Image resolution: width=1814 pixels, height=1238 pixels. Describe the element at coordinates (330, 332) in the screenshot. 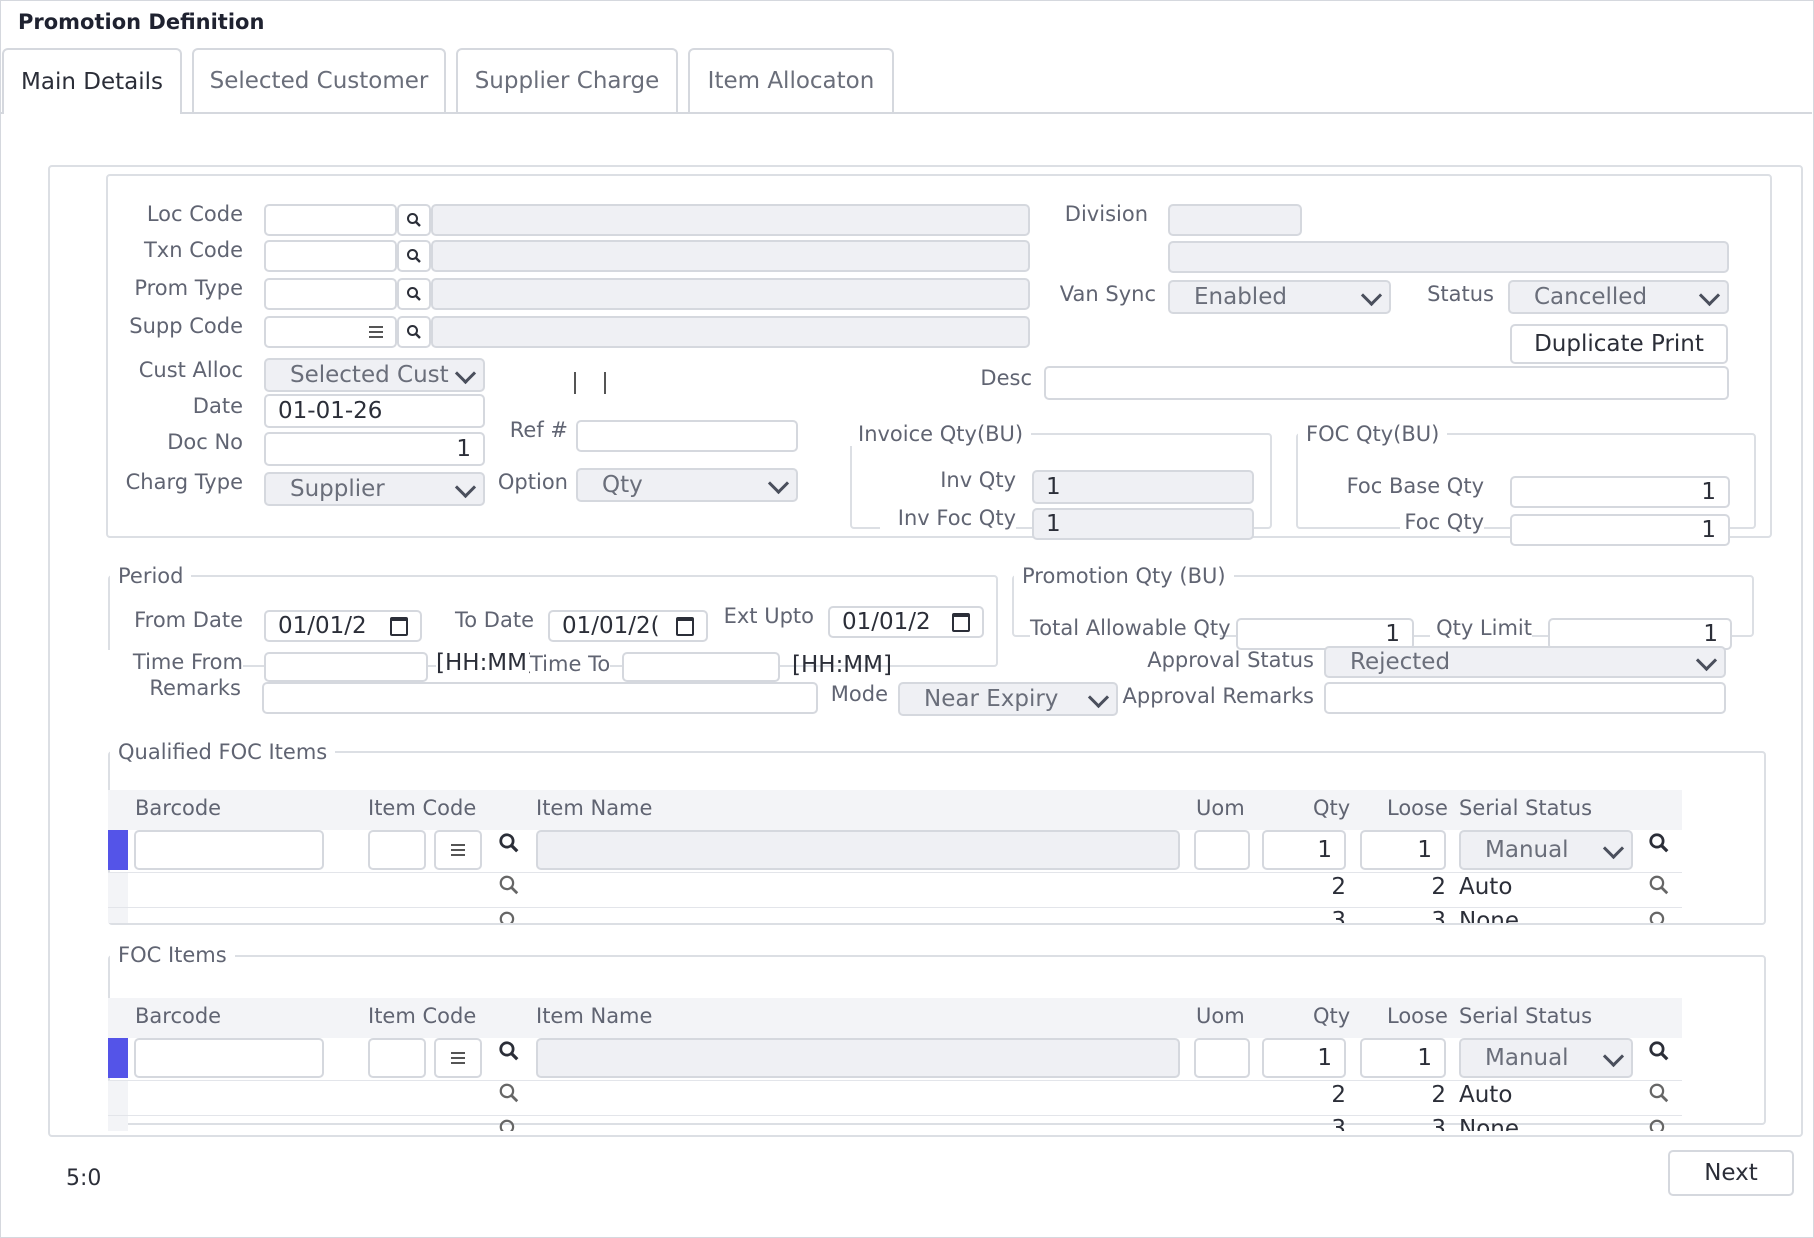

I see `supp-code-input` at that location.